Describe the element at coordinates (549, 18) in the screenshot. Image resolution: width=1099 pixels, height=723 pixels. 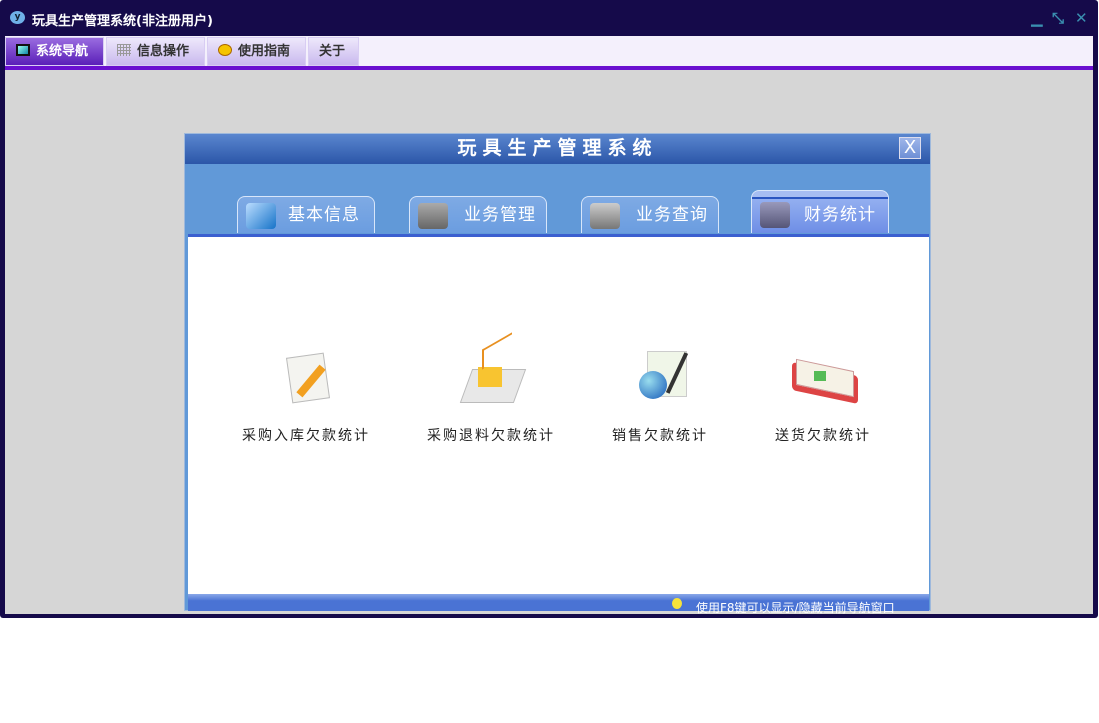
I see `title-bar: y 玩具生产管理系统(非注册用户) ▁ ⤡ ✕` at that location.